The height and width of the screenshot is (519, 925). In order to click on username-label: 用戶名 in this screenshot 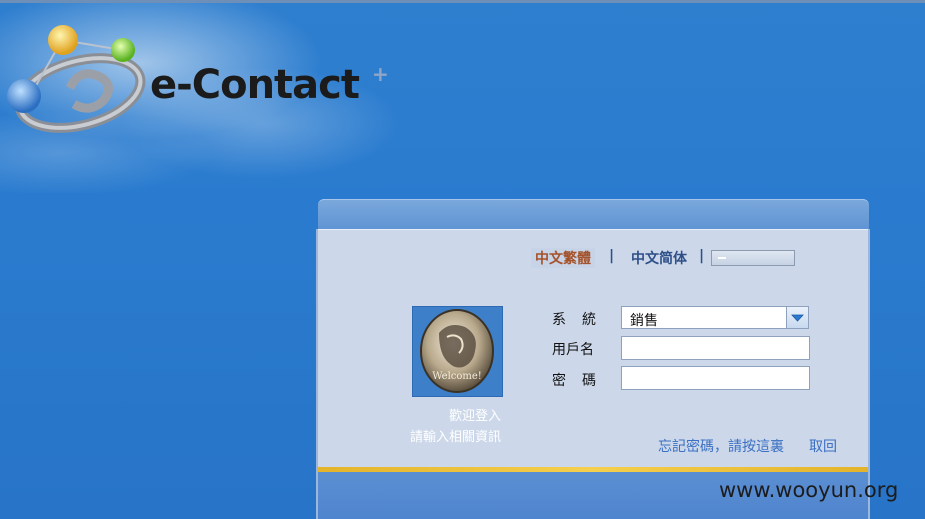, I will do `click(573, 350)`.